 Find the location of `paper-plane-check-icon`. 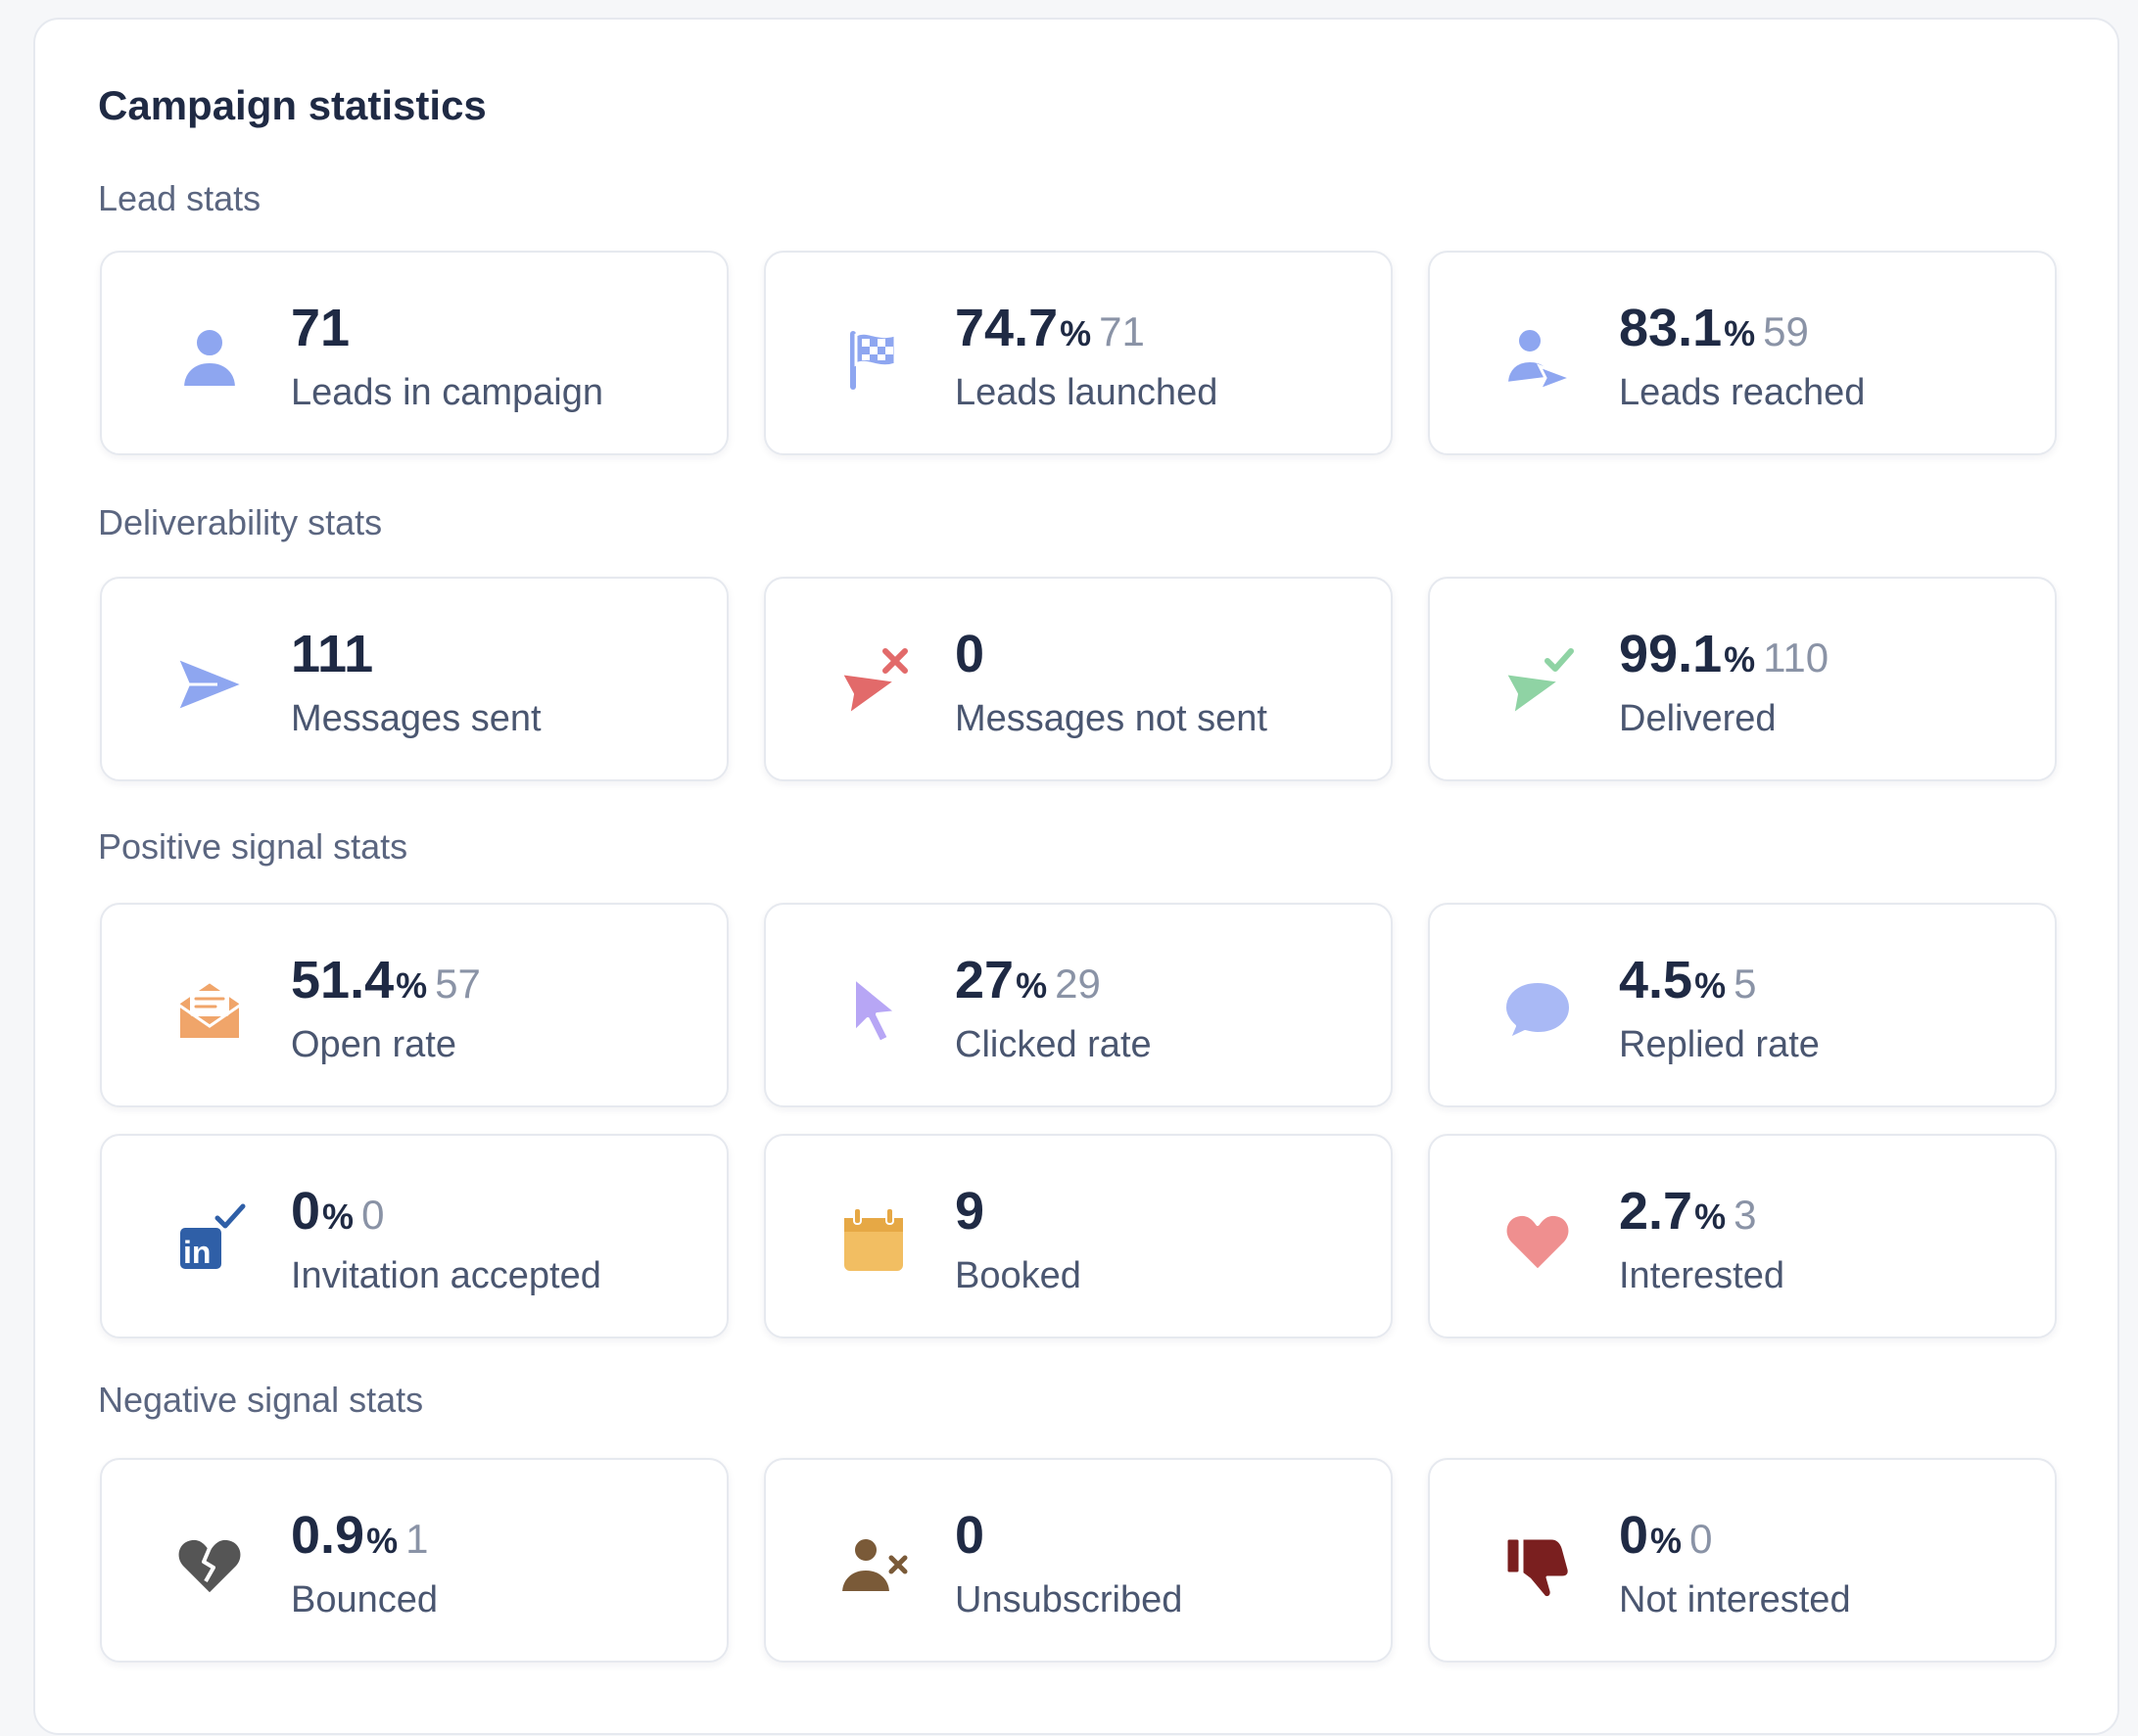

paper-plane-check-icon is located at coordinates (1538, 684).